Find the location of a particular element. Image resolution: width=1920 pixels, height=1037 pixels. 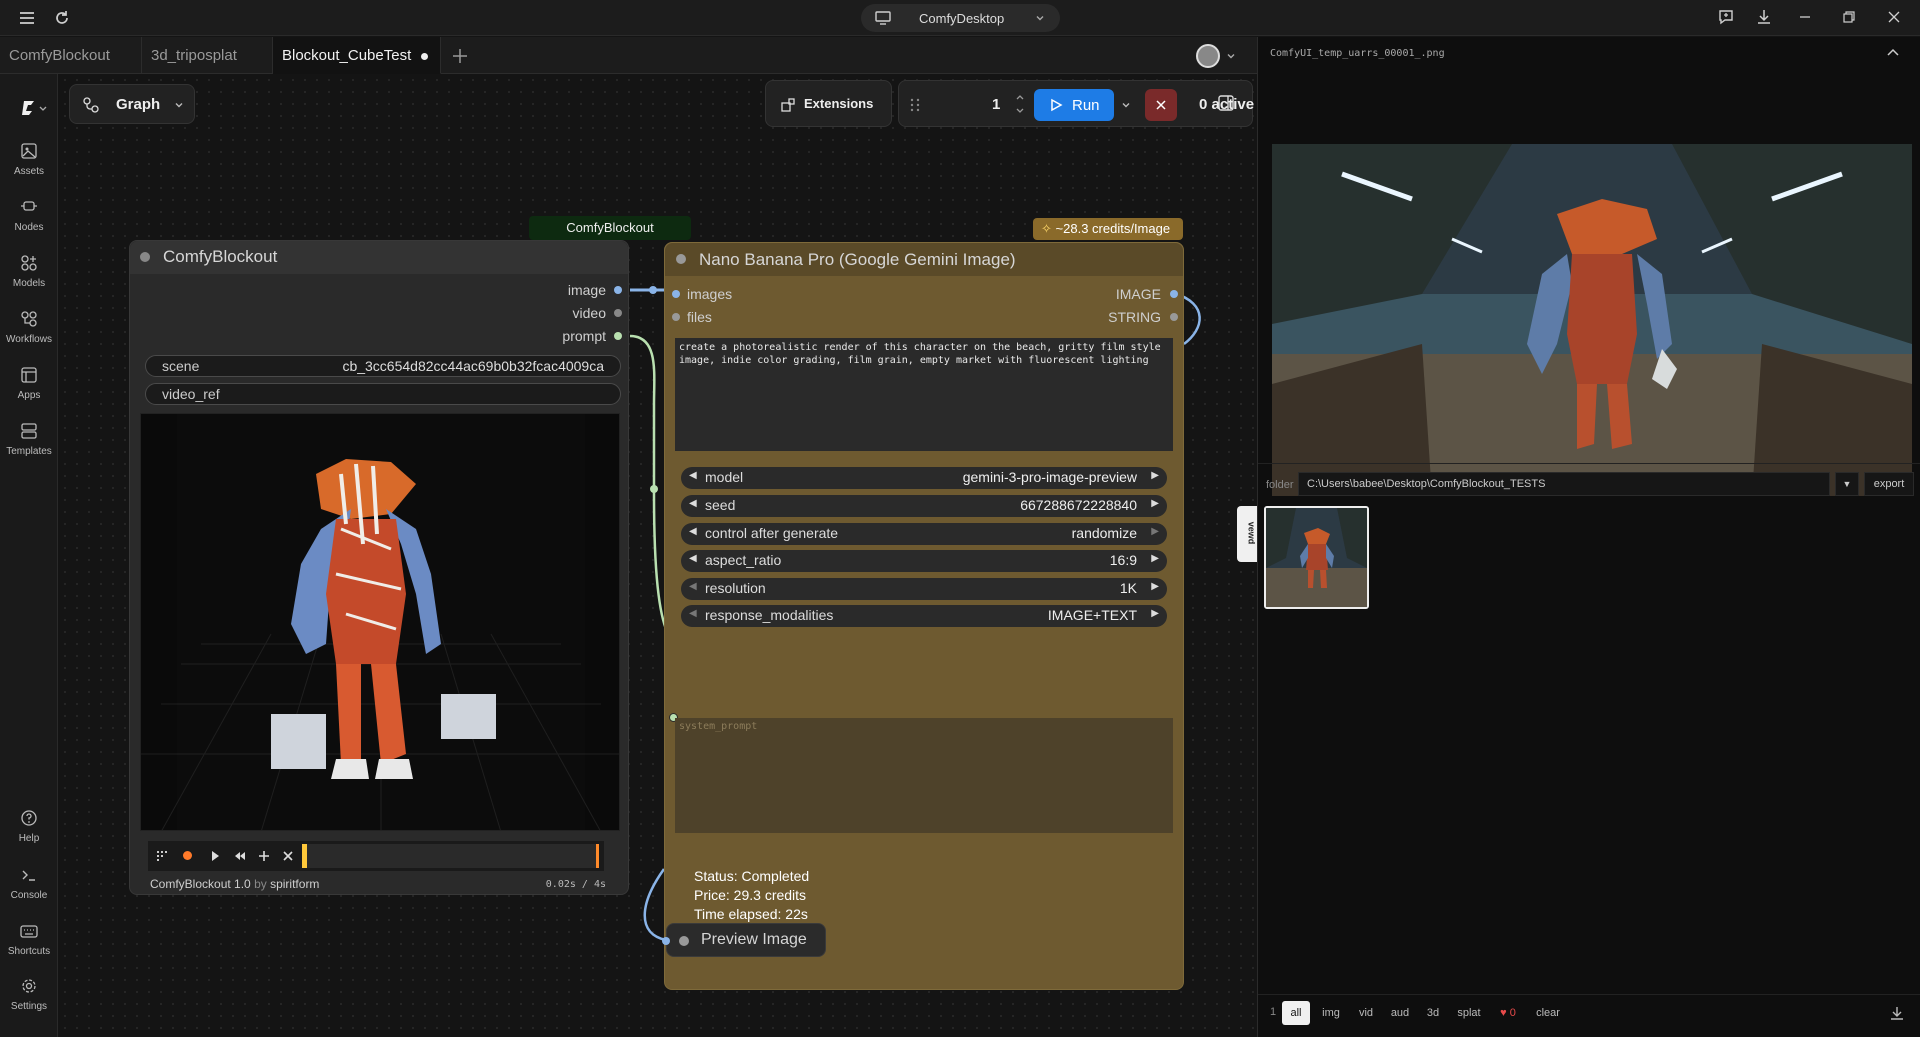

output-slot-string is located at coordinates (1174, 317).